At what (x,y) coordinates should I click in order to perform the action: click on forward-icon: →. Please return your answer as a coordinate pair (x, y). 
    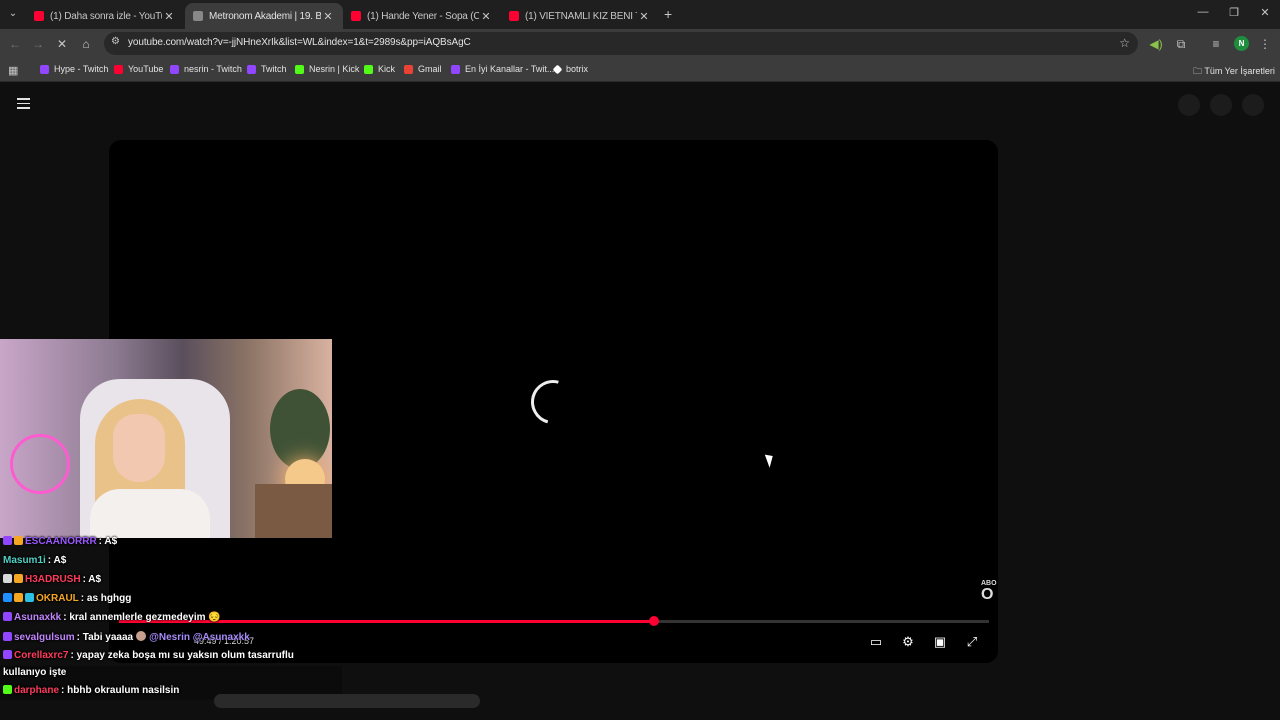
    Looking at the image, I should click on (38, 44).